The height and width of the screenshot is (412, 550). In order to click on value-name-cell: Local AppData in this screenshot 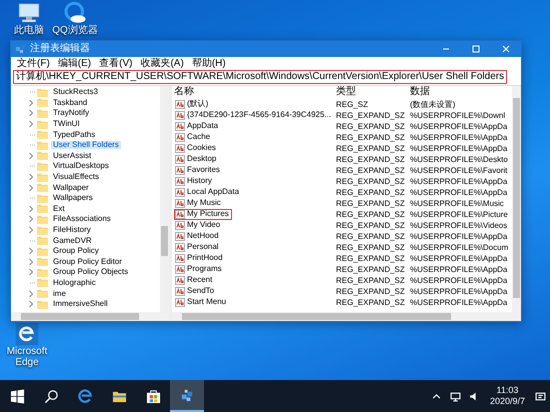, I will do `click(208, 192)`.